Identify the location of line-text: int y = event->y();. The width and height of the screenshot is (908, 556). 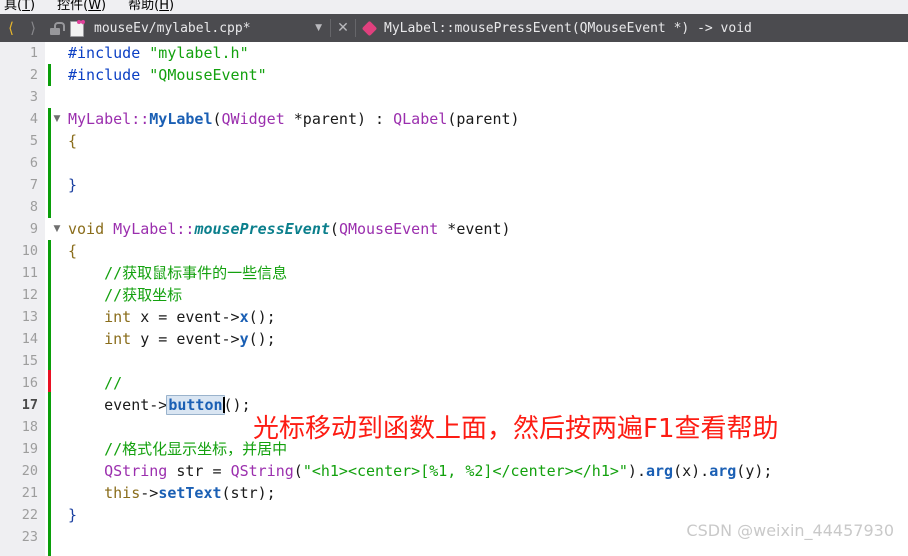
(172, 339).